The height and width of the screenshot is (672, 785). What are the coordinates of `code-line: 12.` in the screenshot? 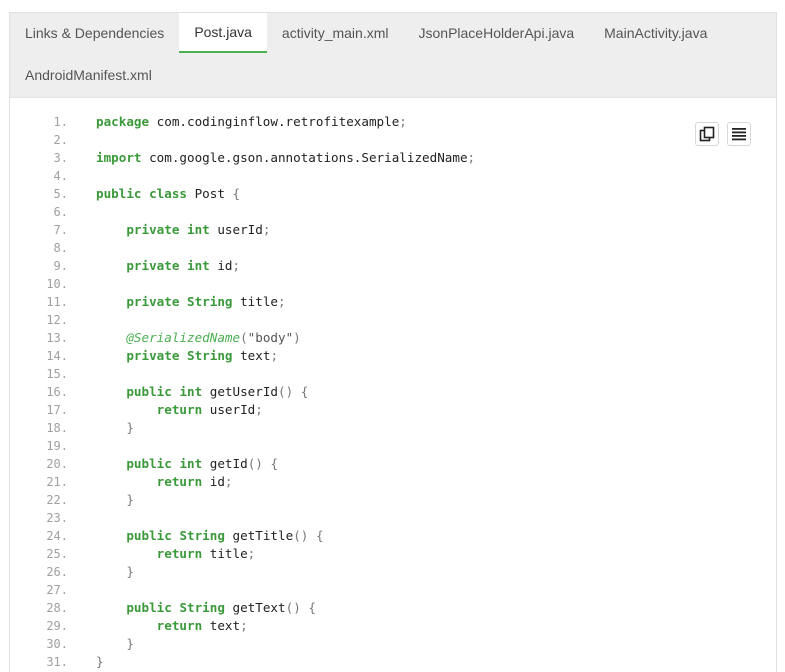 It's located at (393, 320).